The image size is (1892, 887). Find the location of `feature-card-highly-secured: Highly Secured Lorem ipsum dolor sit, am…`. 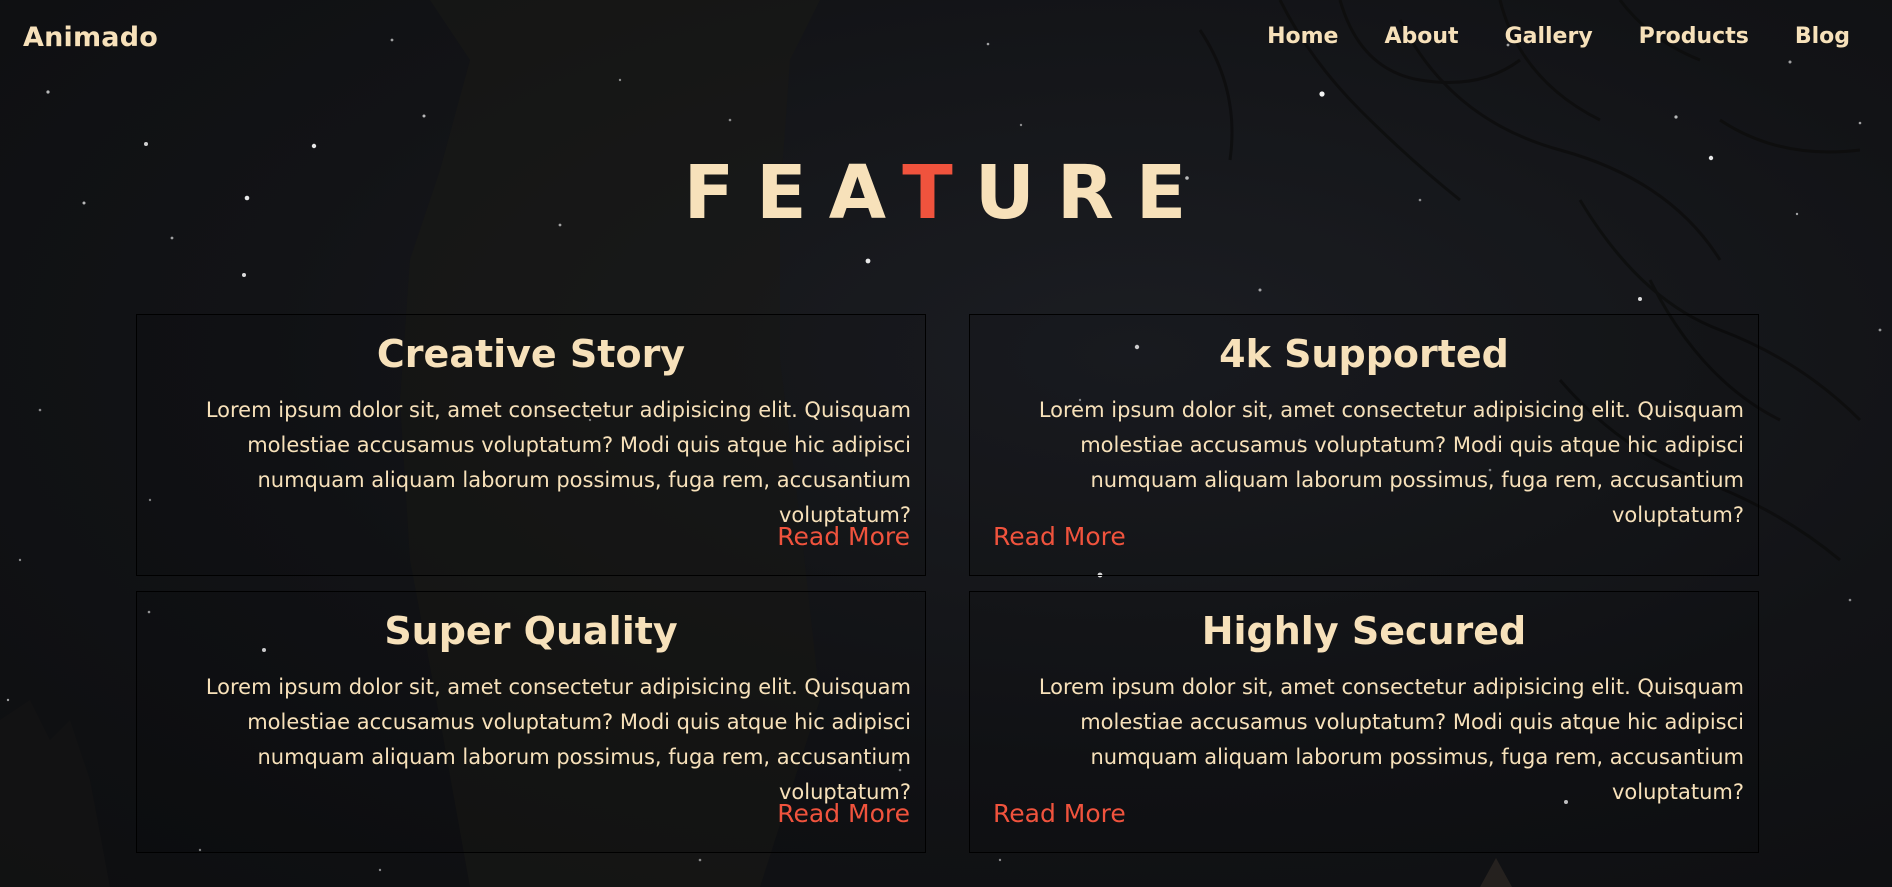

feature-card-highly-secured: Highly Secured Lorem ipsum dolor sit, am… is located at coordinates (1364, 722).